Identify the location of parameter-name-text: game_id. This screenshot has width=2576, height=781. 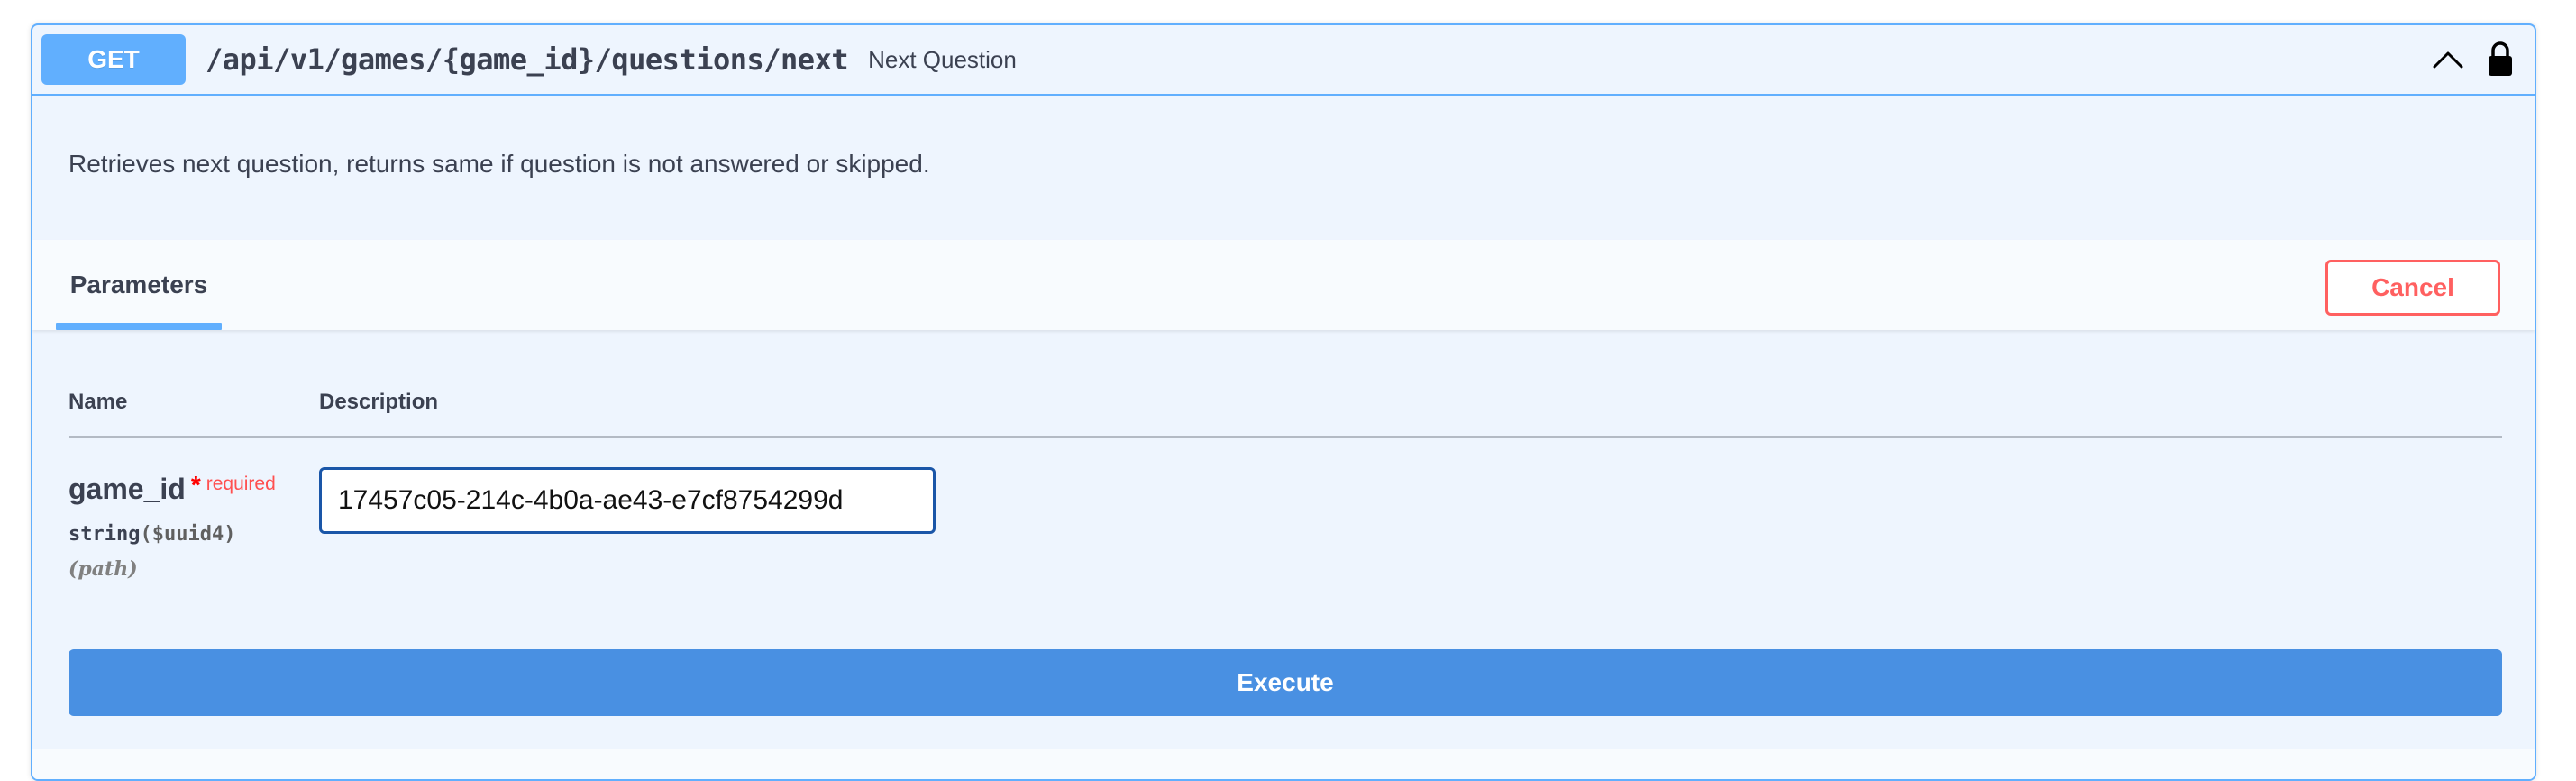
(127, 489).